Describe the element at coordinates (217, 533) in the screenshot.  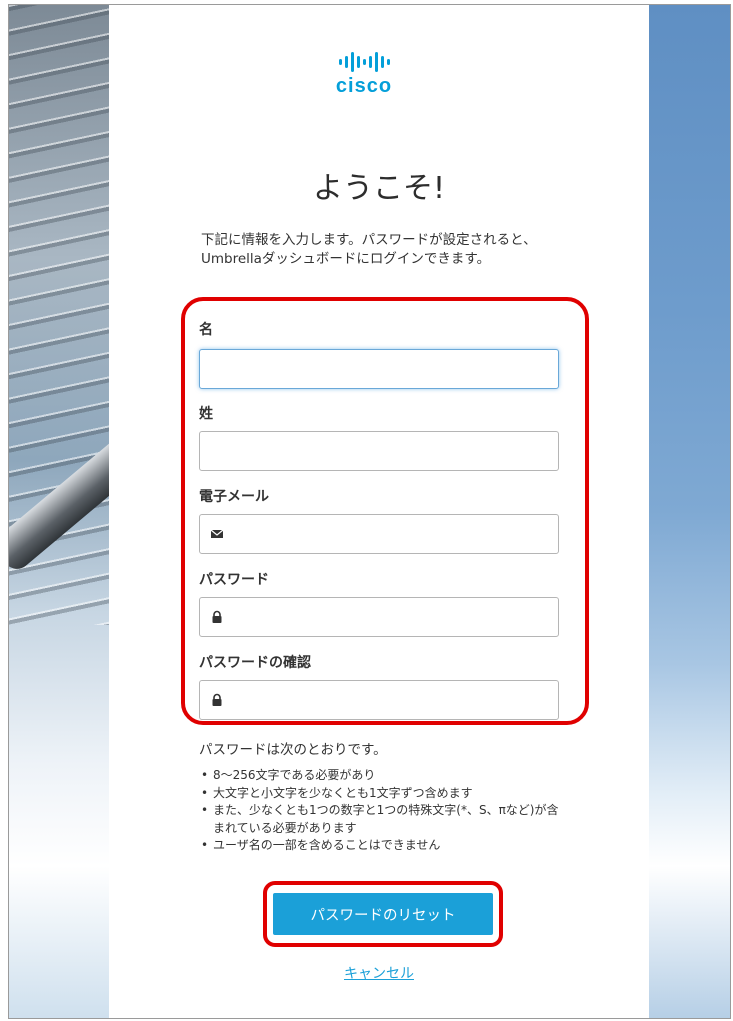
I see `envelope-icon` at that location.